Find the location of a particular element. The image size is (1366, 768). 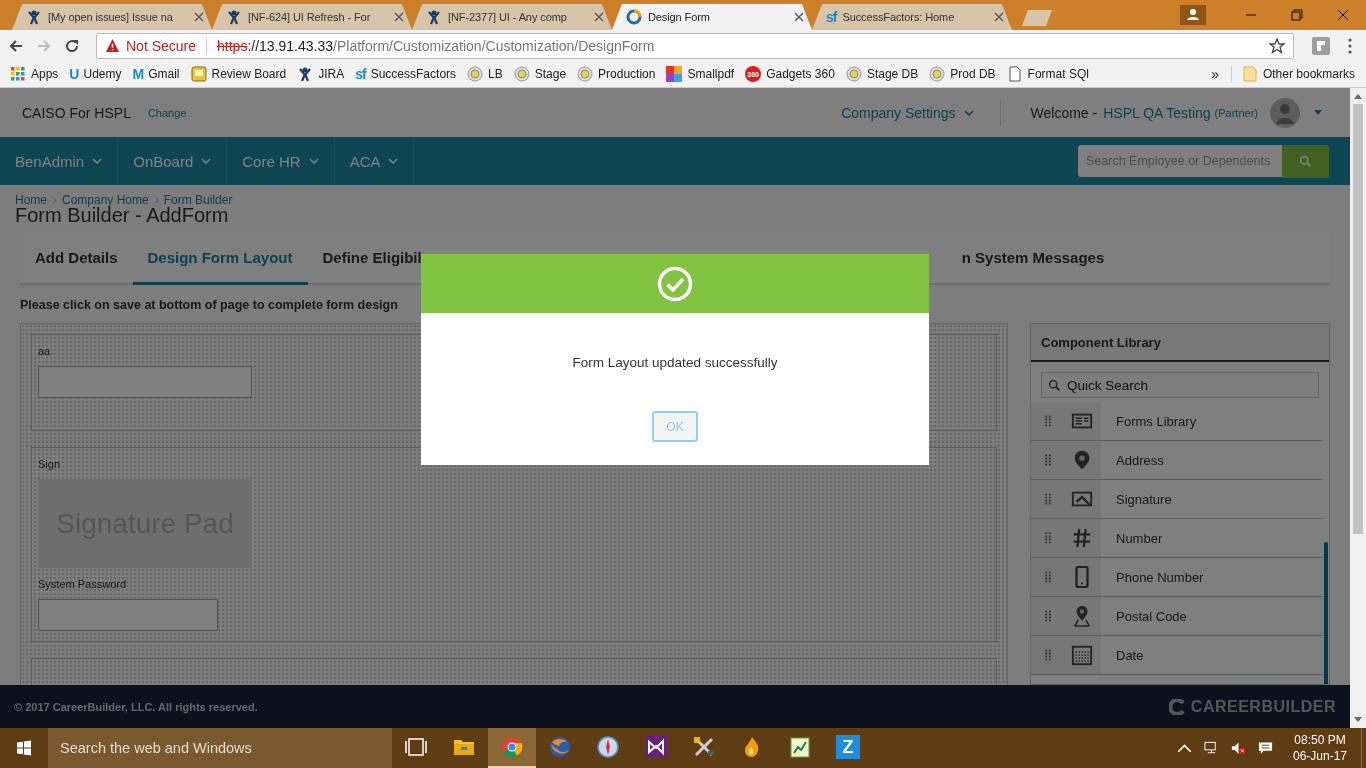

tools-icon is located at coordinates (704, 747).